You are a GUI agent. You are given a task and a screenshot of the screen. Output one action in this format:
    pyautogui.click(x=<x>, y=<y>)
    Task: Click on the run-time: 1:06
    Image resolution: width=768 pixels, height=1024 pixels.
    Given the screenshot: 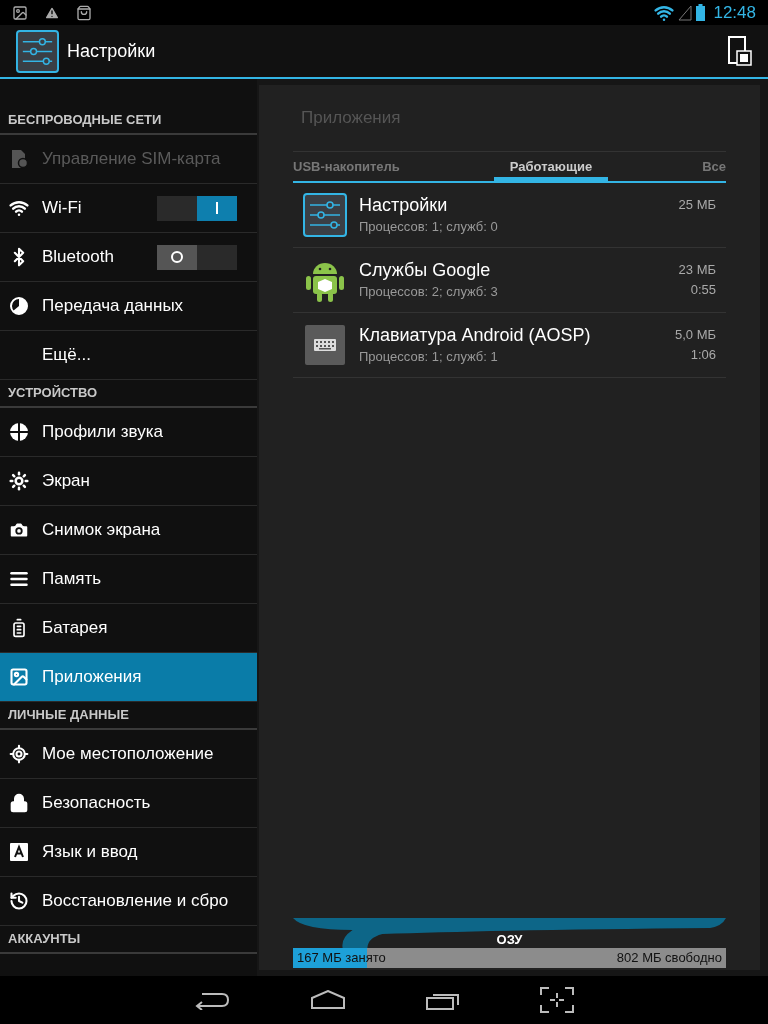 What is the action you would take?
    pyautogui.click(x=703, y=355)
    